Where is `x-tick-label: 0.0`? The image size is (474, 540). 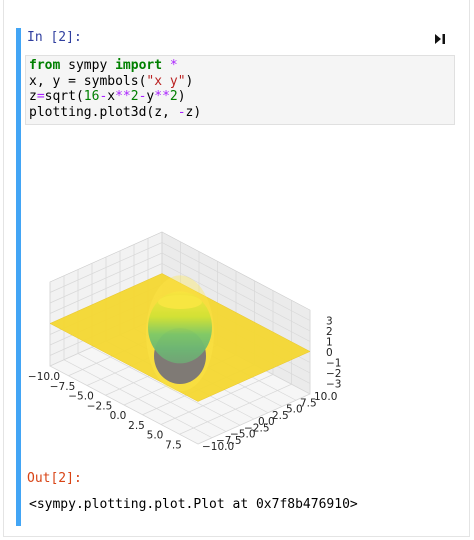
x-tick-label: 0.0 is located at coordinates (118, 416).